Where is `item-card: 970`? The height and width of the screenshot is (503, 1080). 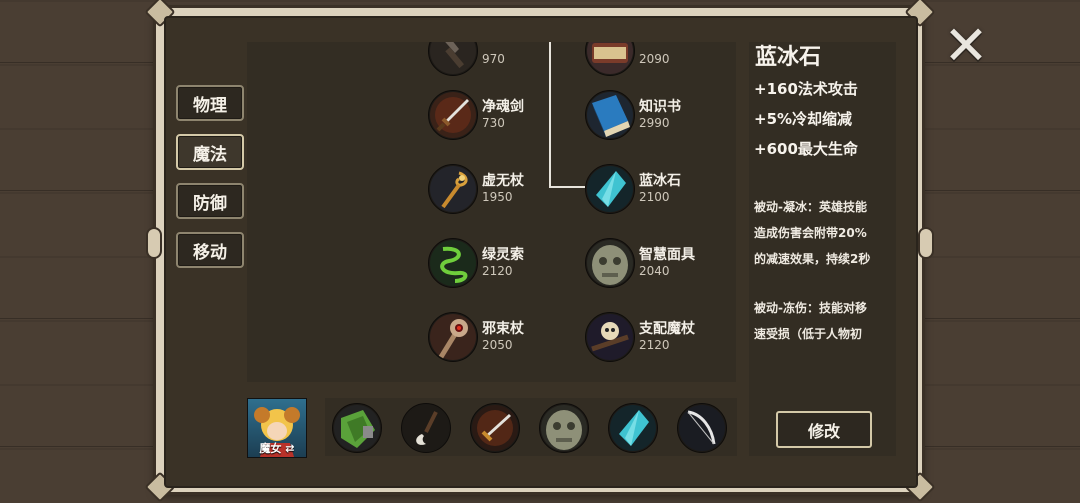 item-card: 970 is located at coordinates (498, 59).